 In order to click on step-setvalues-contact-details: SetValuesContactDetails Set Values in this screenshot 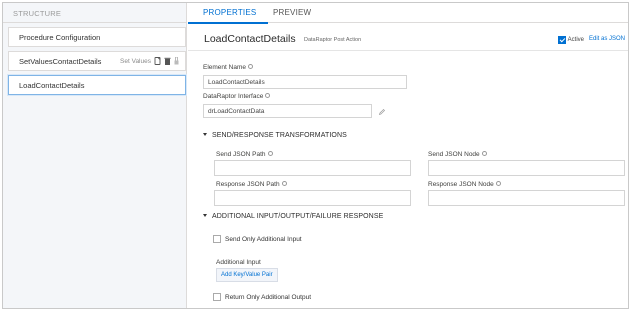, I will do `click(97, 61)`.